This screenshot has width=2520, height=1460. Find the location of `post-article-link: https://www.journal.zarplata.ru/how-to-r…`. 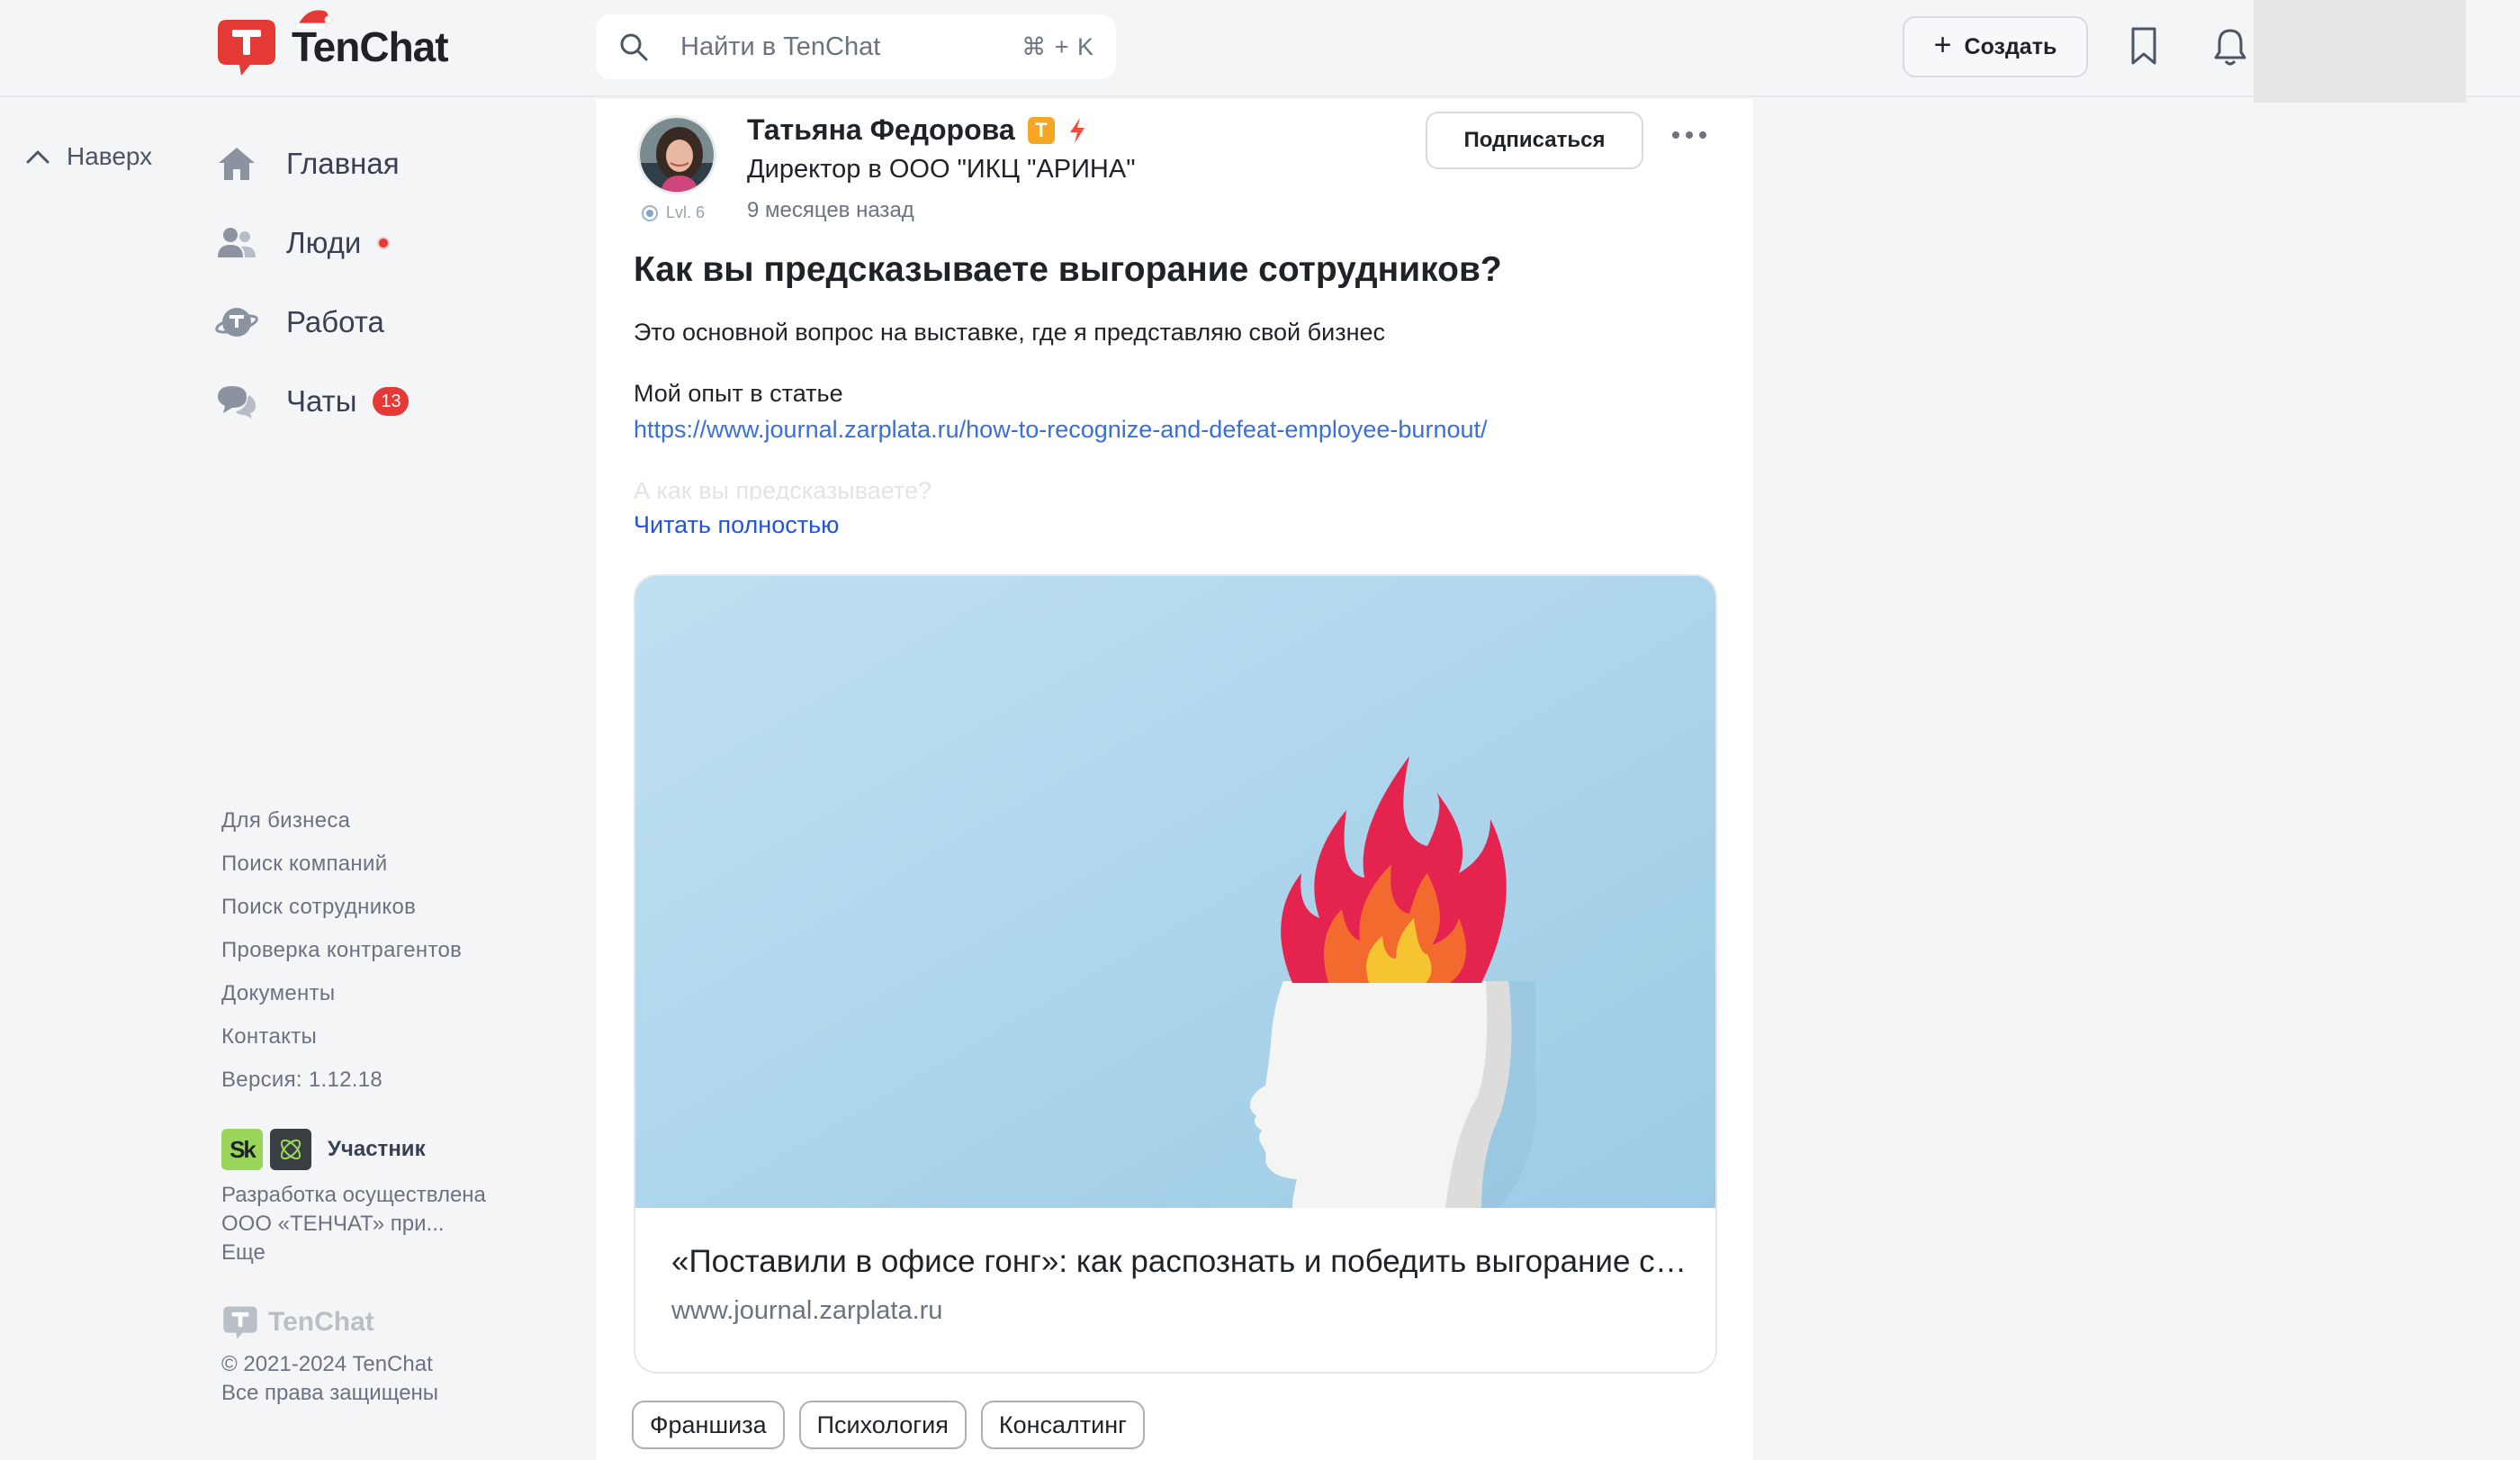

post-article-link: https://www.journal.zarplata.ru/how-to-r… is located at coordinates (1061, 430).